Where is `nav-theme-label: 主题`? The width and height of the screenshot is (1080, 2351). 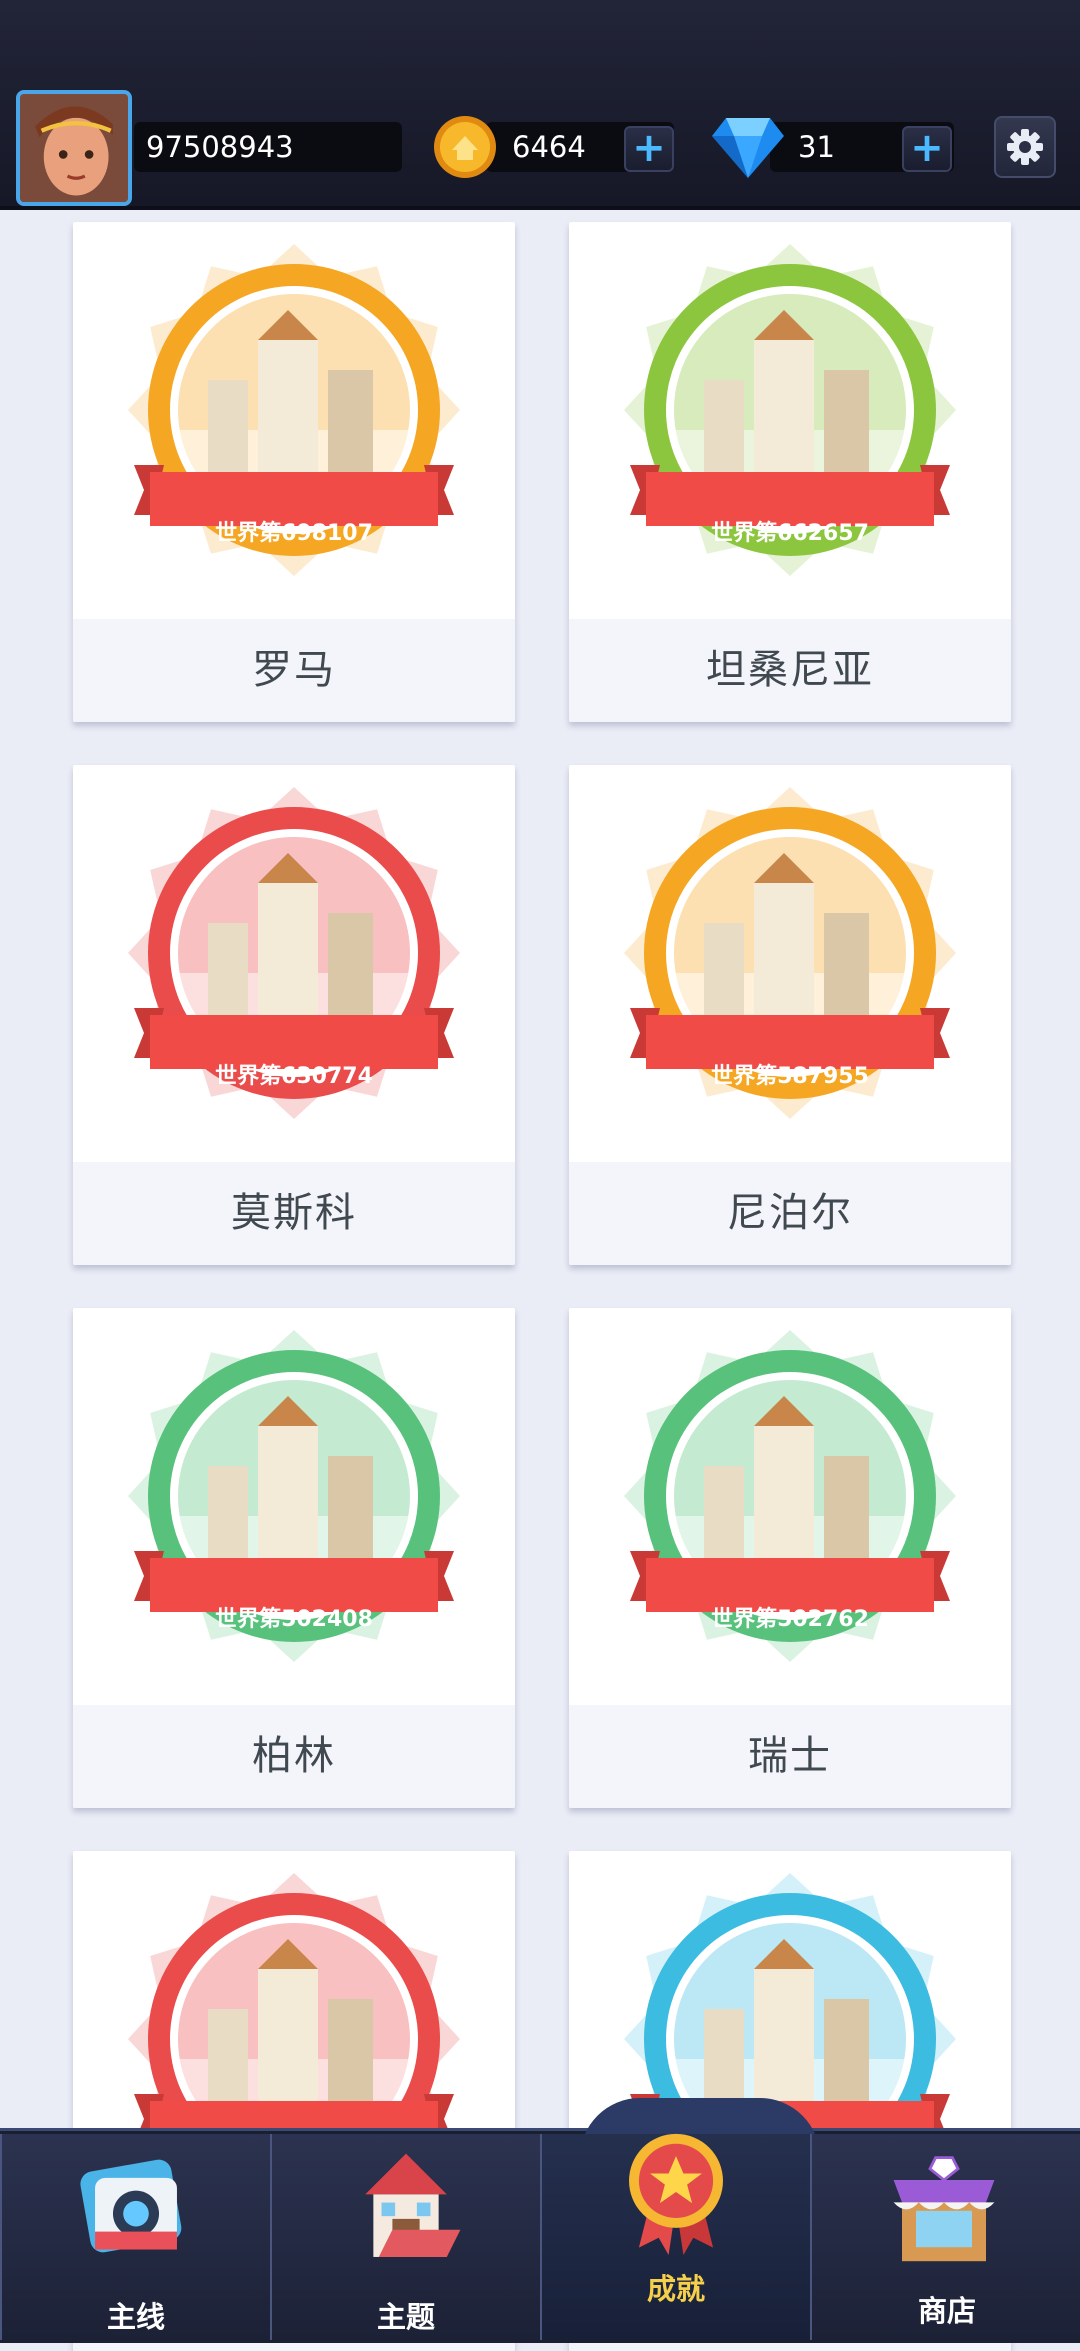 nav-theme-label: 主题 is located at coordinates (405, 2317).